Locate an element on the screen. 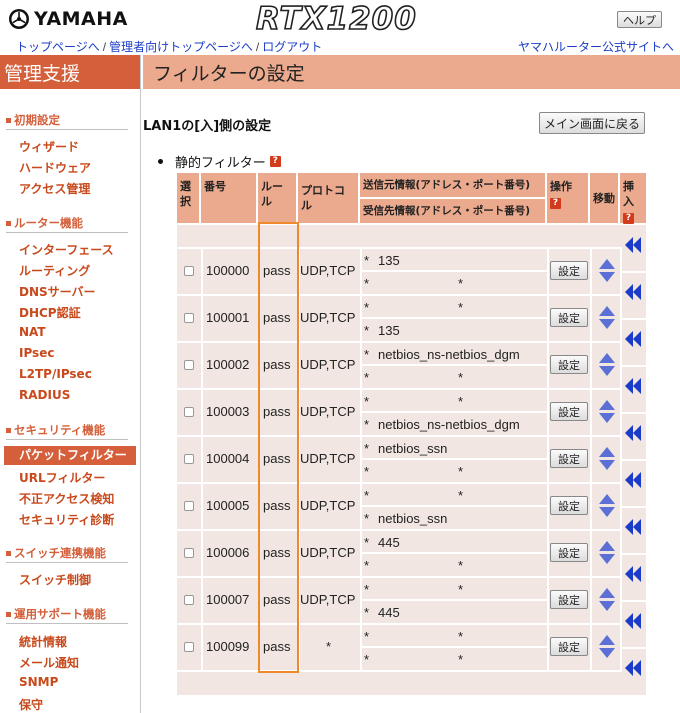 The width and height of the screenshot is (680, 713). static-filter-label: 静的フィルター is located at coordinates (220, 163).